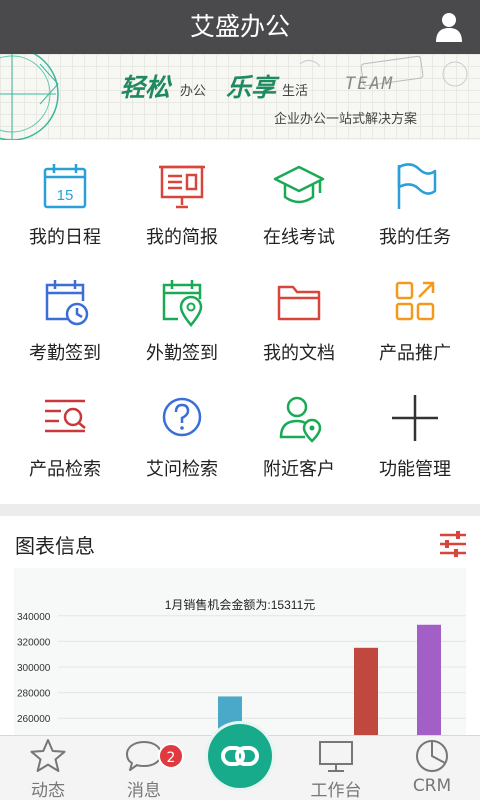  What do you see at coordinates (182, 353) in the screenshot?
I see `feature-label: 外勤签到` at bounding box center [182, 353].